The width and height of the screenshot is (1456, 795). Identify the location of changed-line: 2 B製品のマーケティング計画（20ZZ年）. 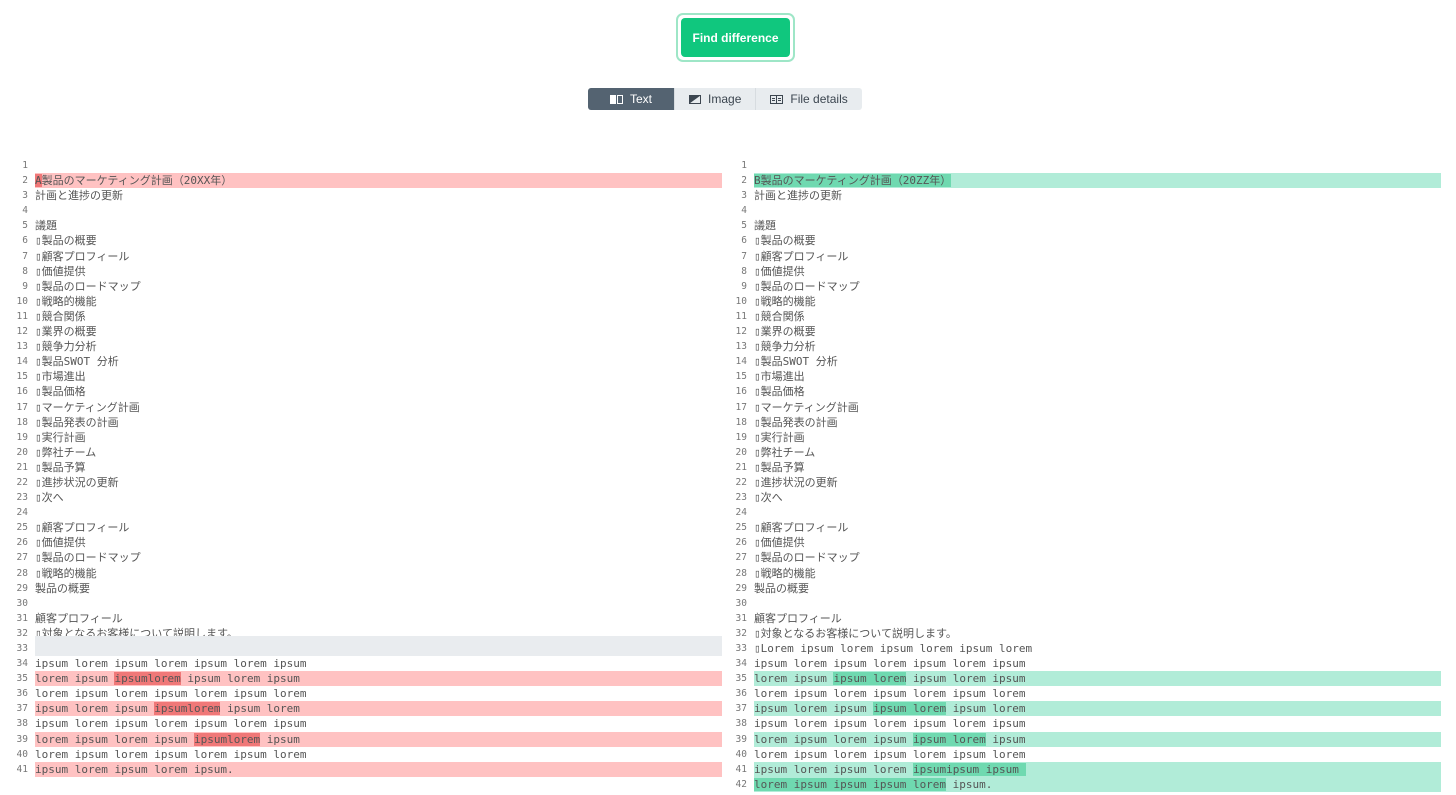
(1084, 181).